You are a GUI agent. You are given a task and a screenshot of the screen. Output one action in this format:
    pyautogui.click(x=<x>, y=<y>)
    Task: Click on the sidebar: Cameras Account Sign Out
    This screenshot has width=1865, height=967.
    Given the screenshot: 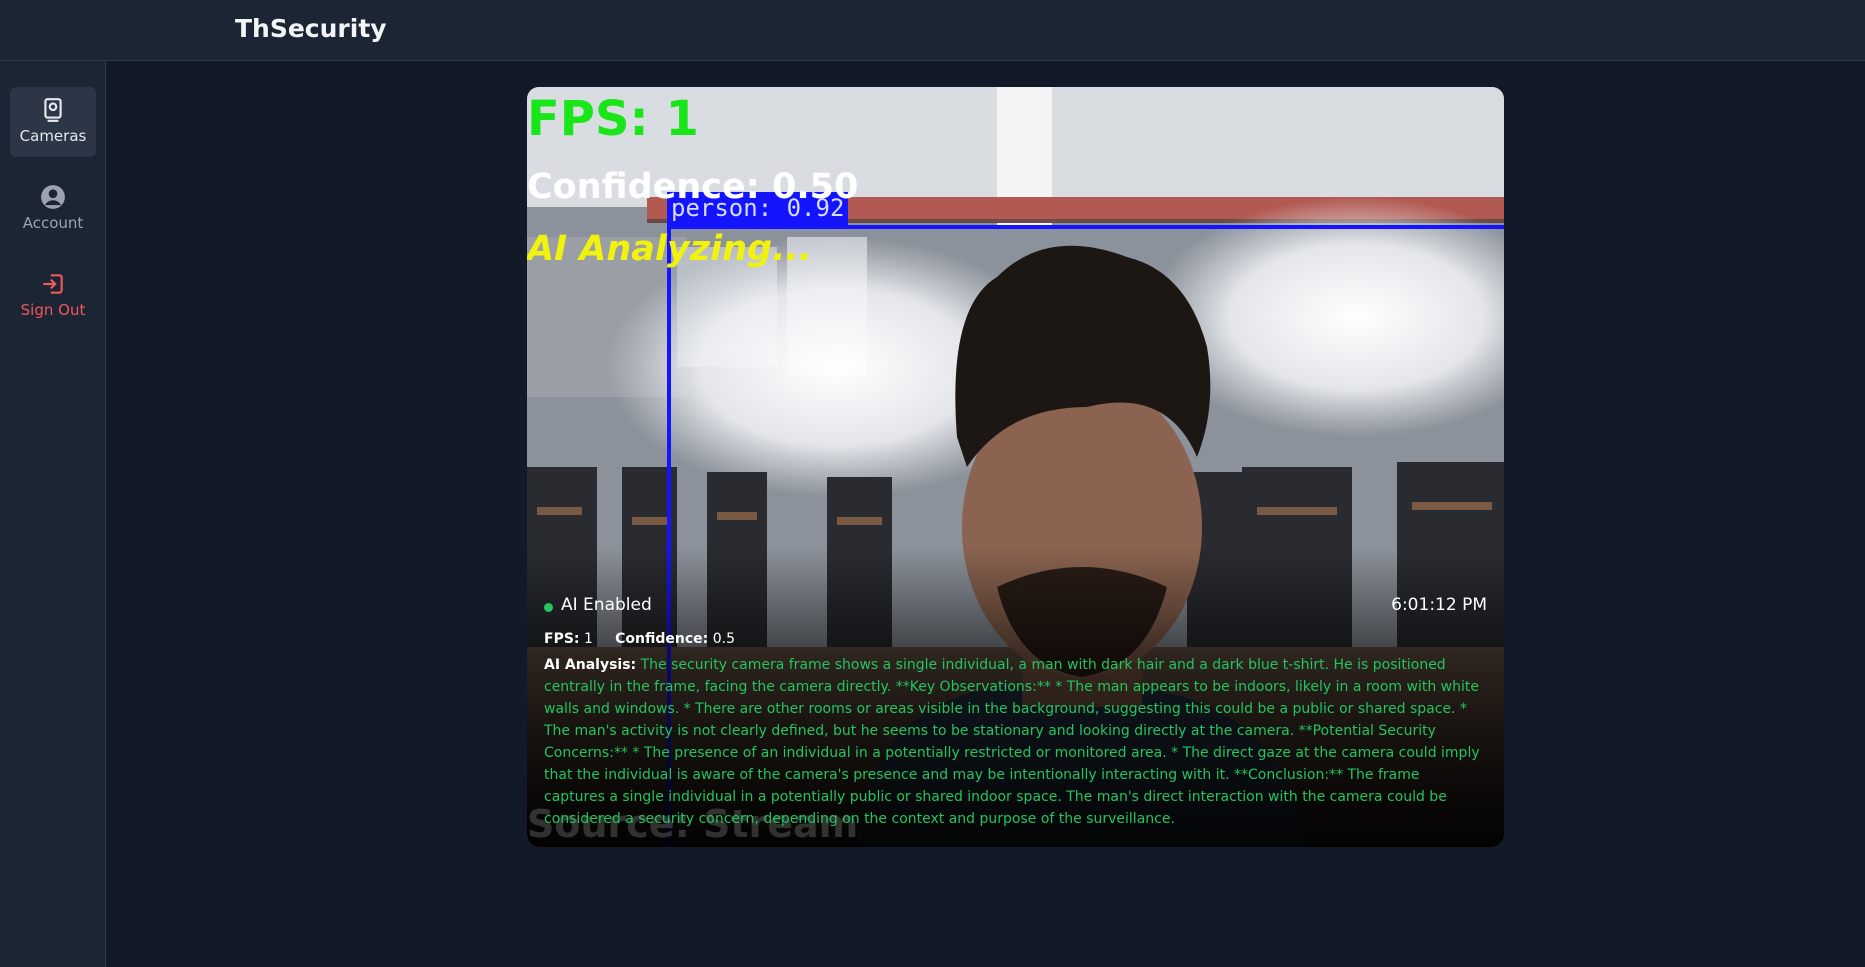 What is the action you would take?
    pyautogui.click(x=53, y=514)
    